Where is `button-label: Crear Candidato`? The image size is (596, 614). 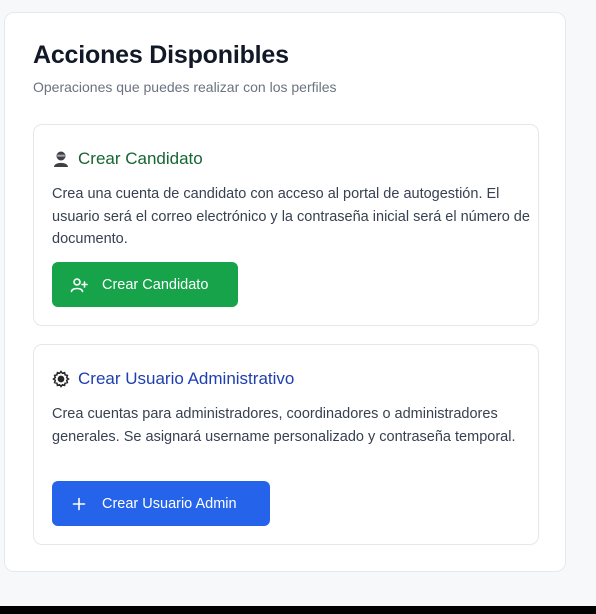 button-label: Crear Candidato is located at coordinates (155, 284).